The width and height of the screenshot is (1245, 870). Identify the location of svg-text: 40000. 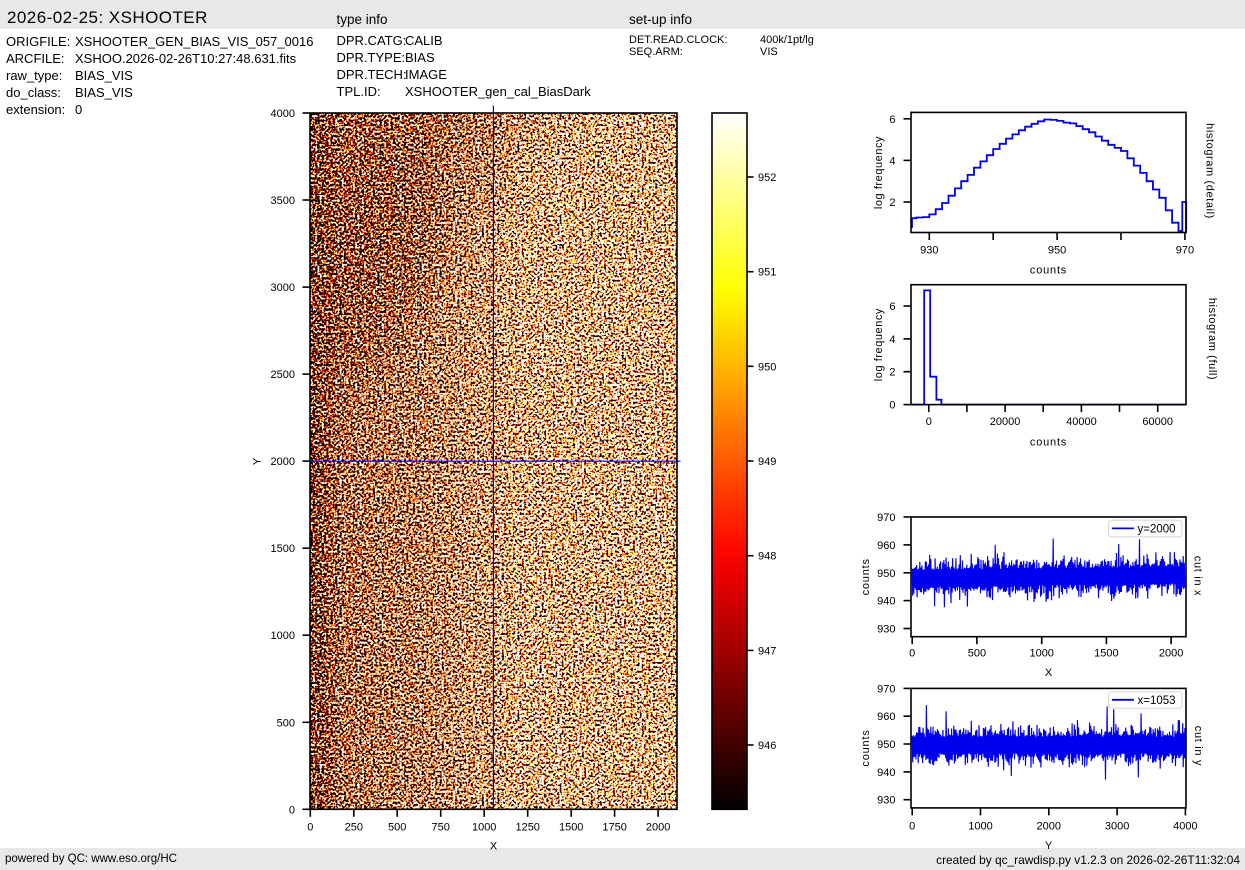
(1081, 422).